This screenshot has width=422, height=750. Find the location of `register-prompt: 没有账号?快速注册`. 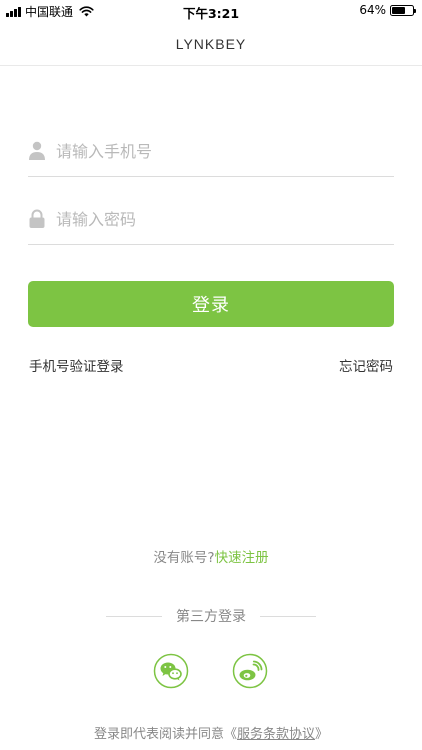

register-prompt: 没有账号?快速注册 is located at coordinates (211, 556).